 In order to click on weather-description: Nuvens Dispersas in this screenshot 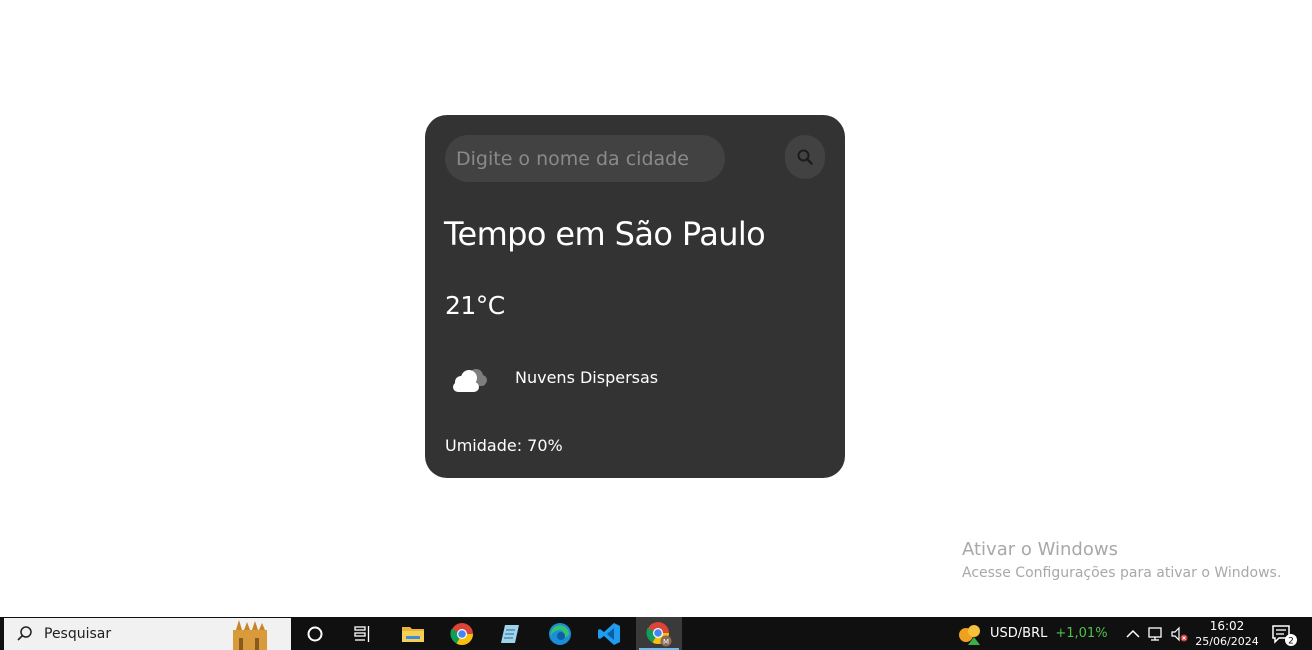, I will do `click(587, 377)`.